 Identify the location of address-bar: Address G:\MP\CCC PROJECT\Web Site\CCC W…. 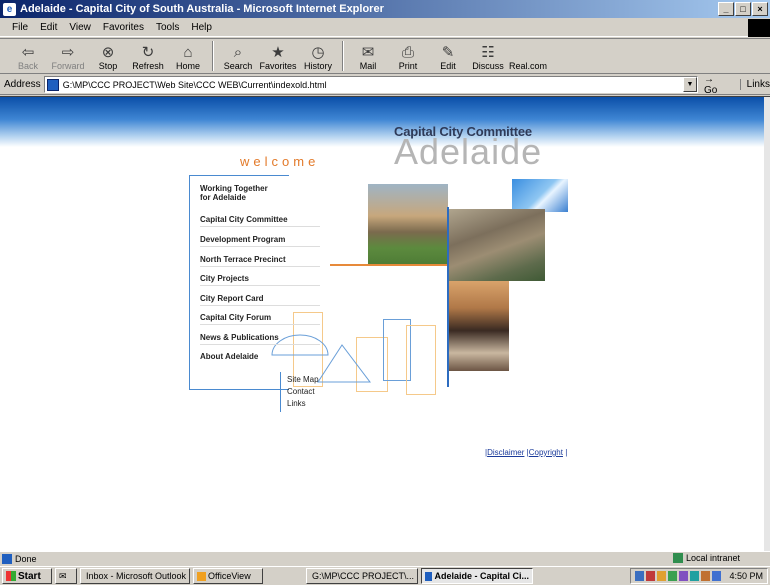
(385, 85).